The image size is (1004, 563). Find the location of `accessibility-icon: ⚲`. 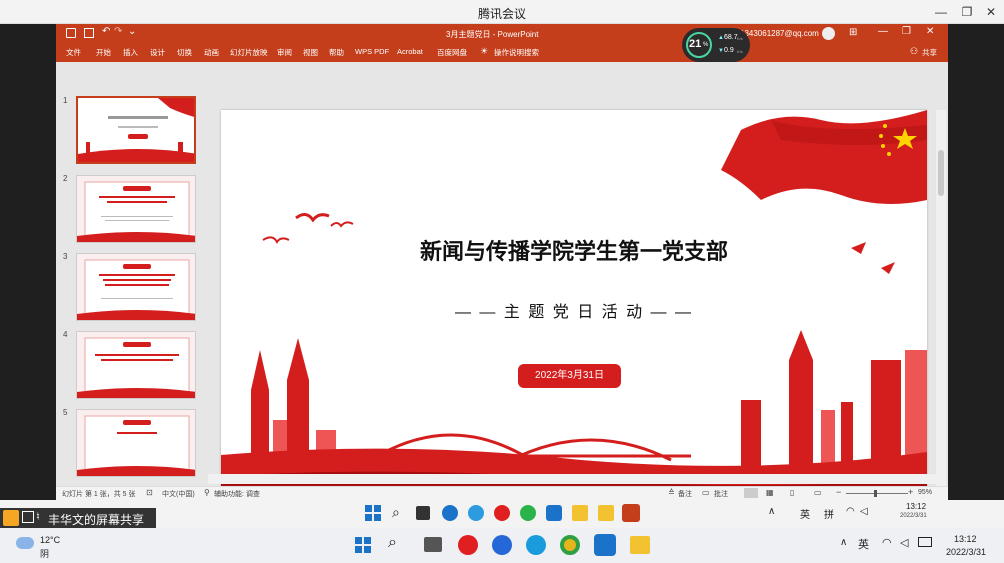

accessibility-icon: ⚲ is located at coordinates (207, 492).